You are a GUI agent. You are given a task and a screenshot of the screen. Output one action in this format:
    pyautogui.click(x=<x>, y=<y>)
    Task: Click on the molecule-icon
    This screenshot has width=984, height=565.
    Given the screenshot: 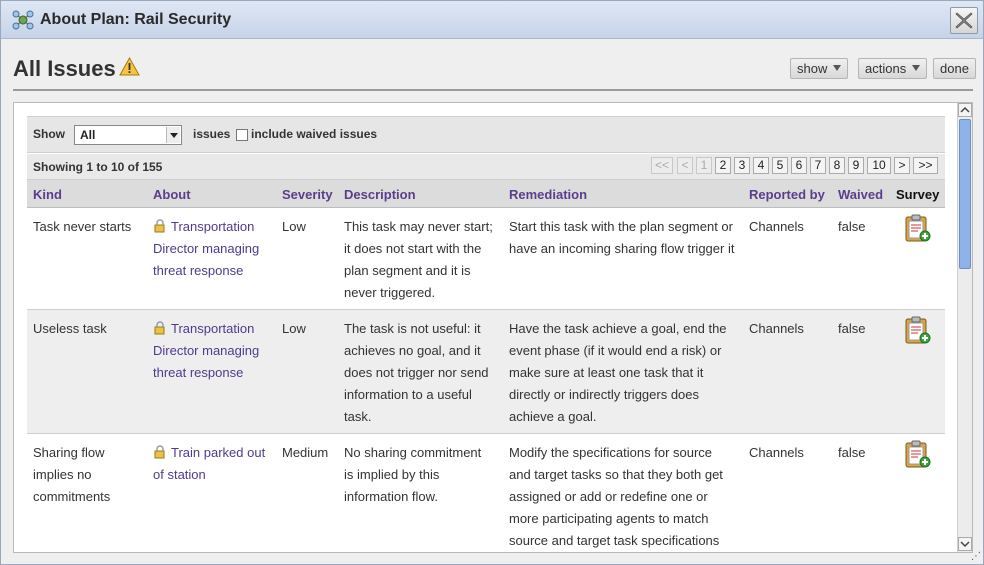 What is the action you would take?
    pyautogui.click(x=23, y=20)
    